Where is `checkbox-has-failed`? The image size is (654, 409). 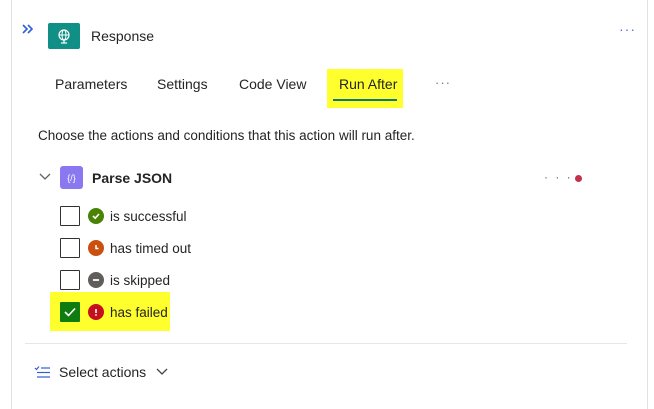
checkbox-has-failed is located at coordinates (70, 312).